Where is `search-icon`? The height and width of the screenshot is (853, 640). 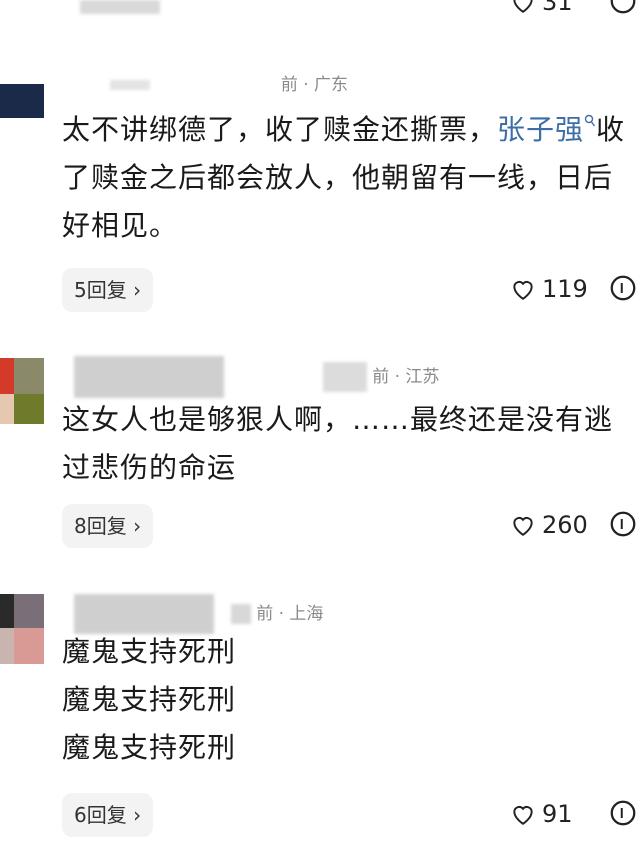
search-icon is located at coordinates (590, 120).